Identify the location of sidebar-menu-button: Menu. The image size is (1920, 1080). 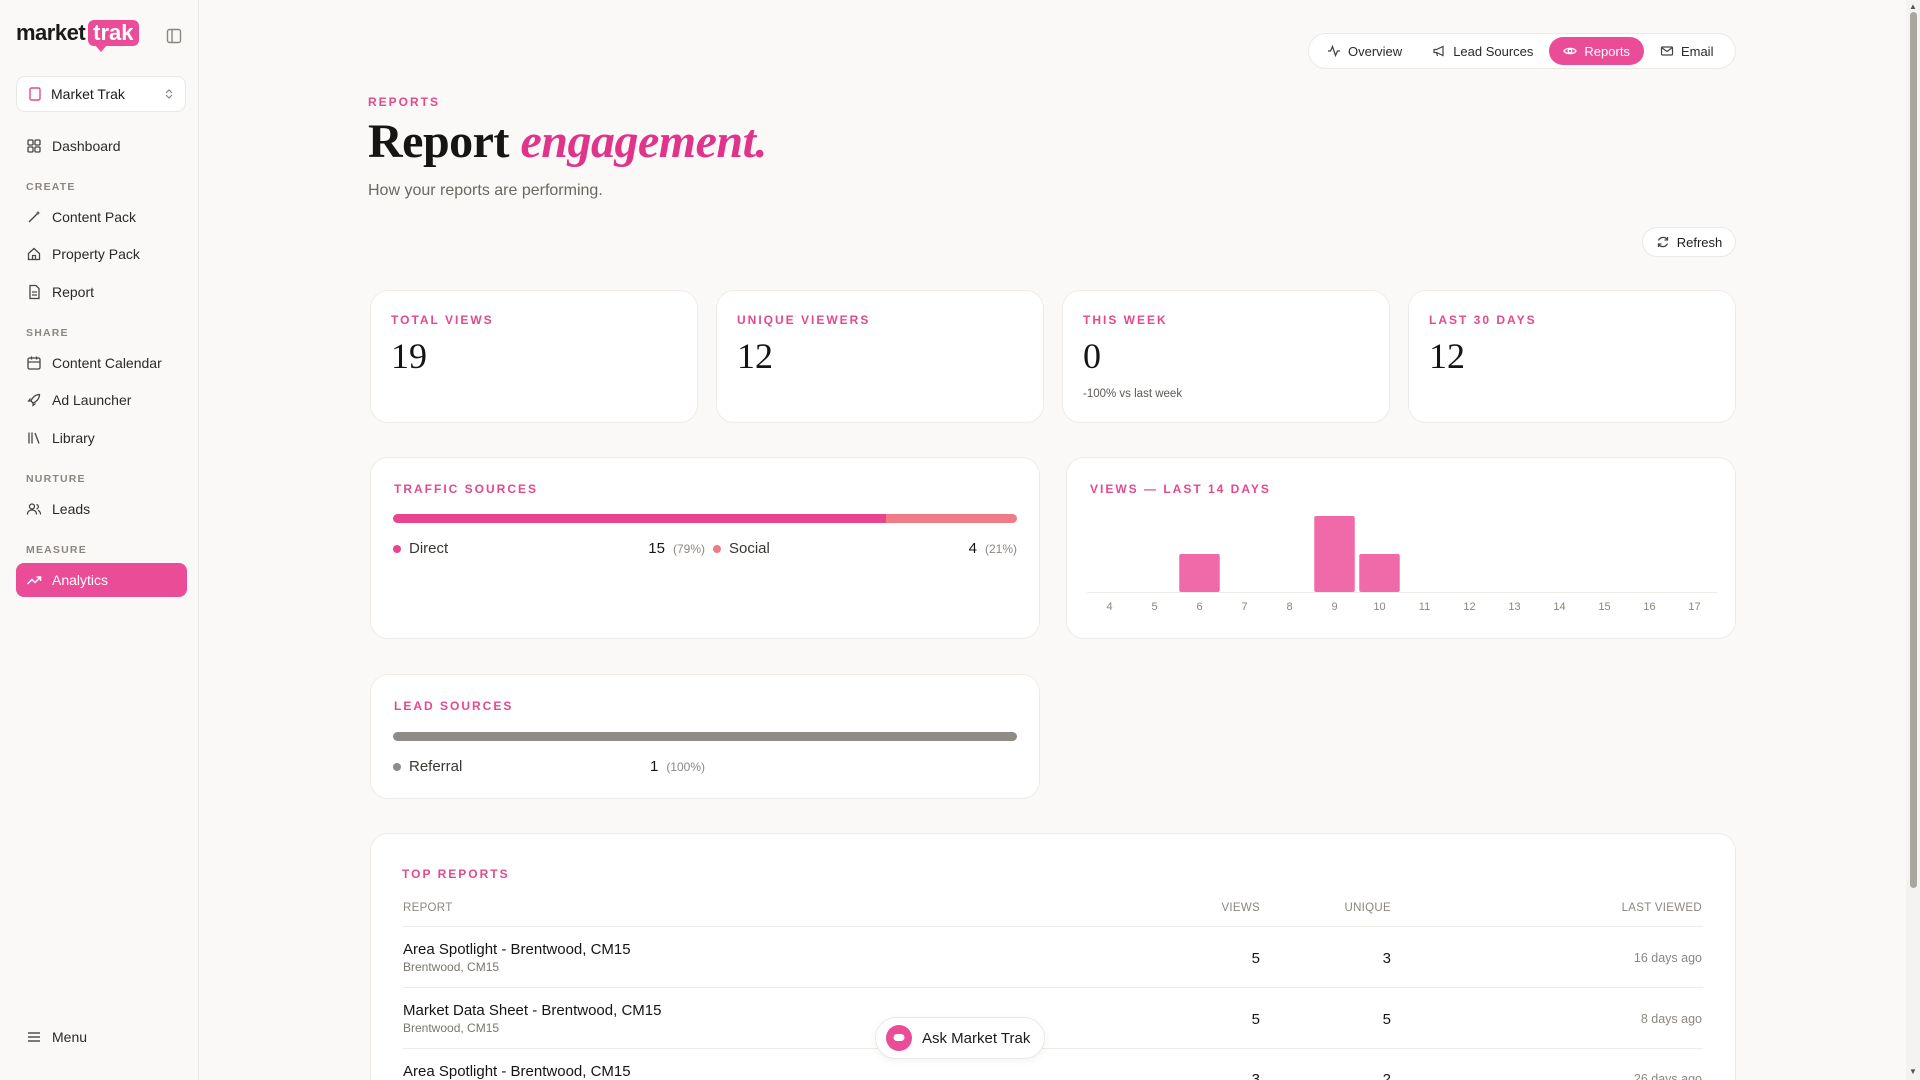
(101, 1037).